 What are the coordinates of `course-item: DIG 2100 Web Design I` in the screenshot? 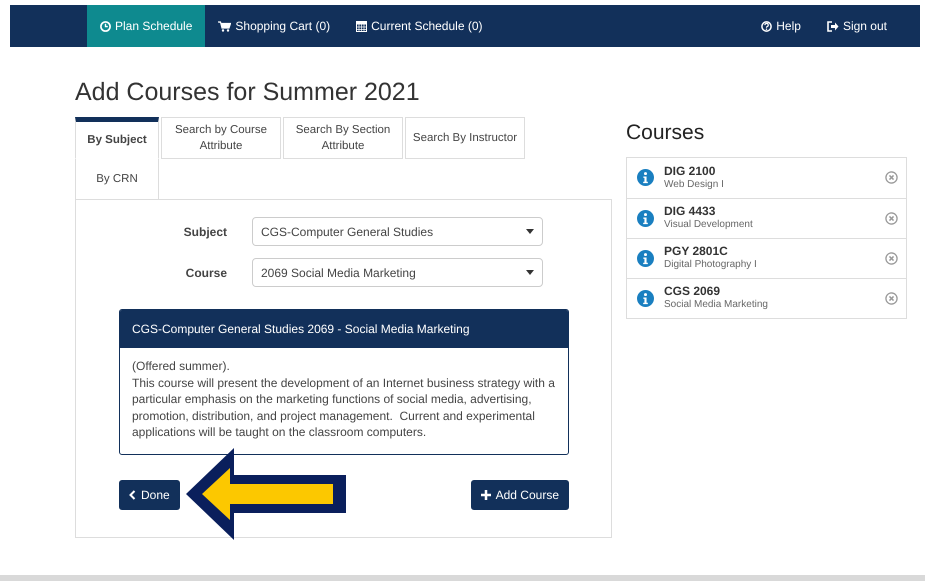 It's located at (766, 178).